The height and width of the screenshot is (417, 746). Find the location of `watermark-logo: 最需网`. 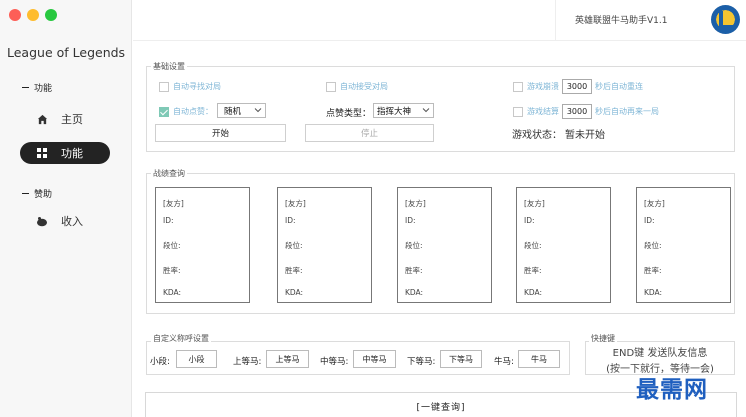

watermark-logo: 最需网 is located at coordinates (672, 390).